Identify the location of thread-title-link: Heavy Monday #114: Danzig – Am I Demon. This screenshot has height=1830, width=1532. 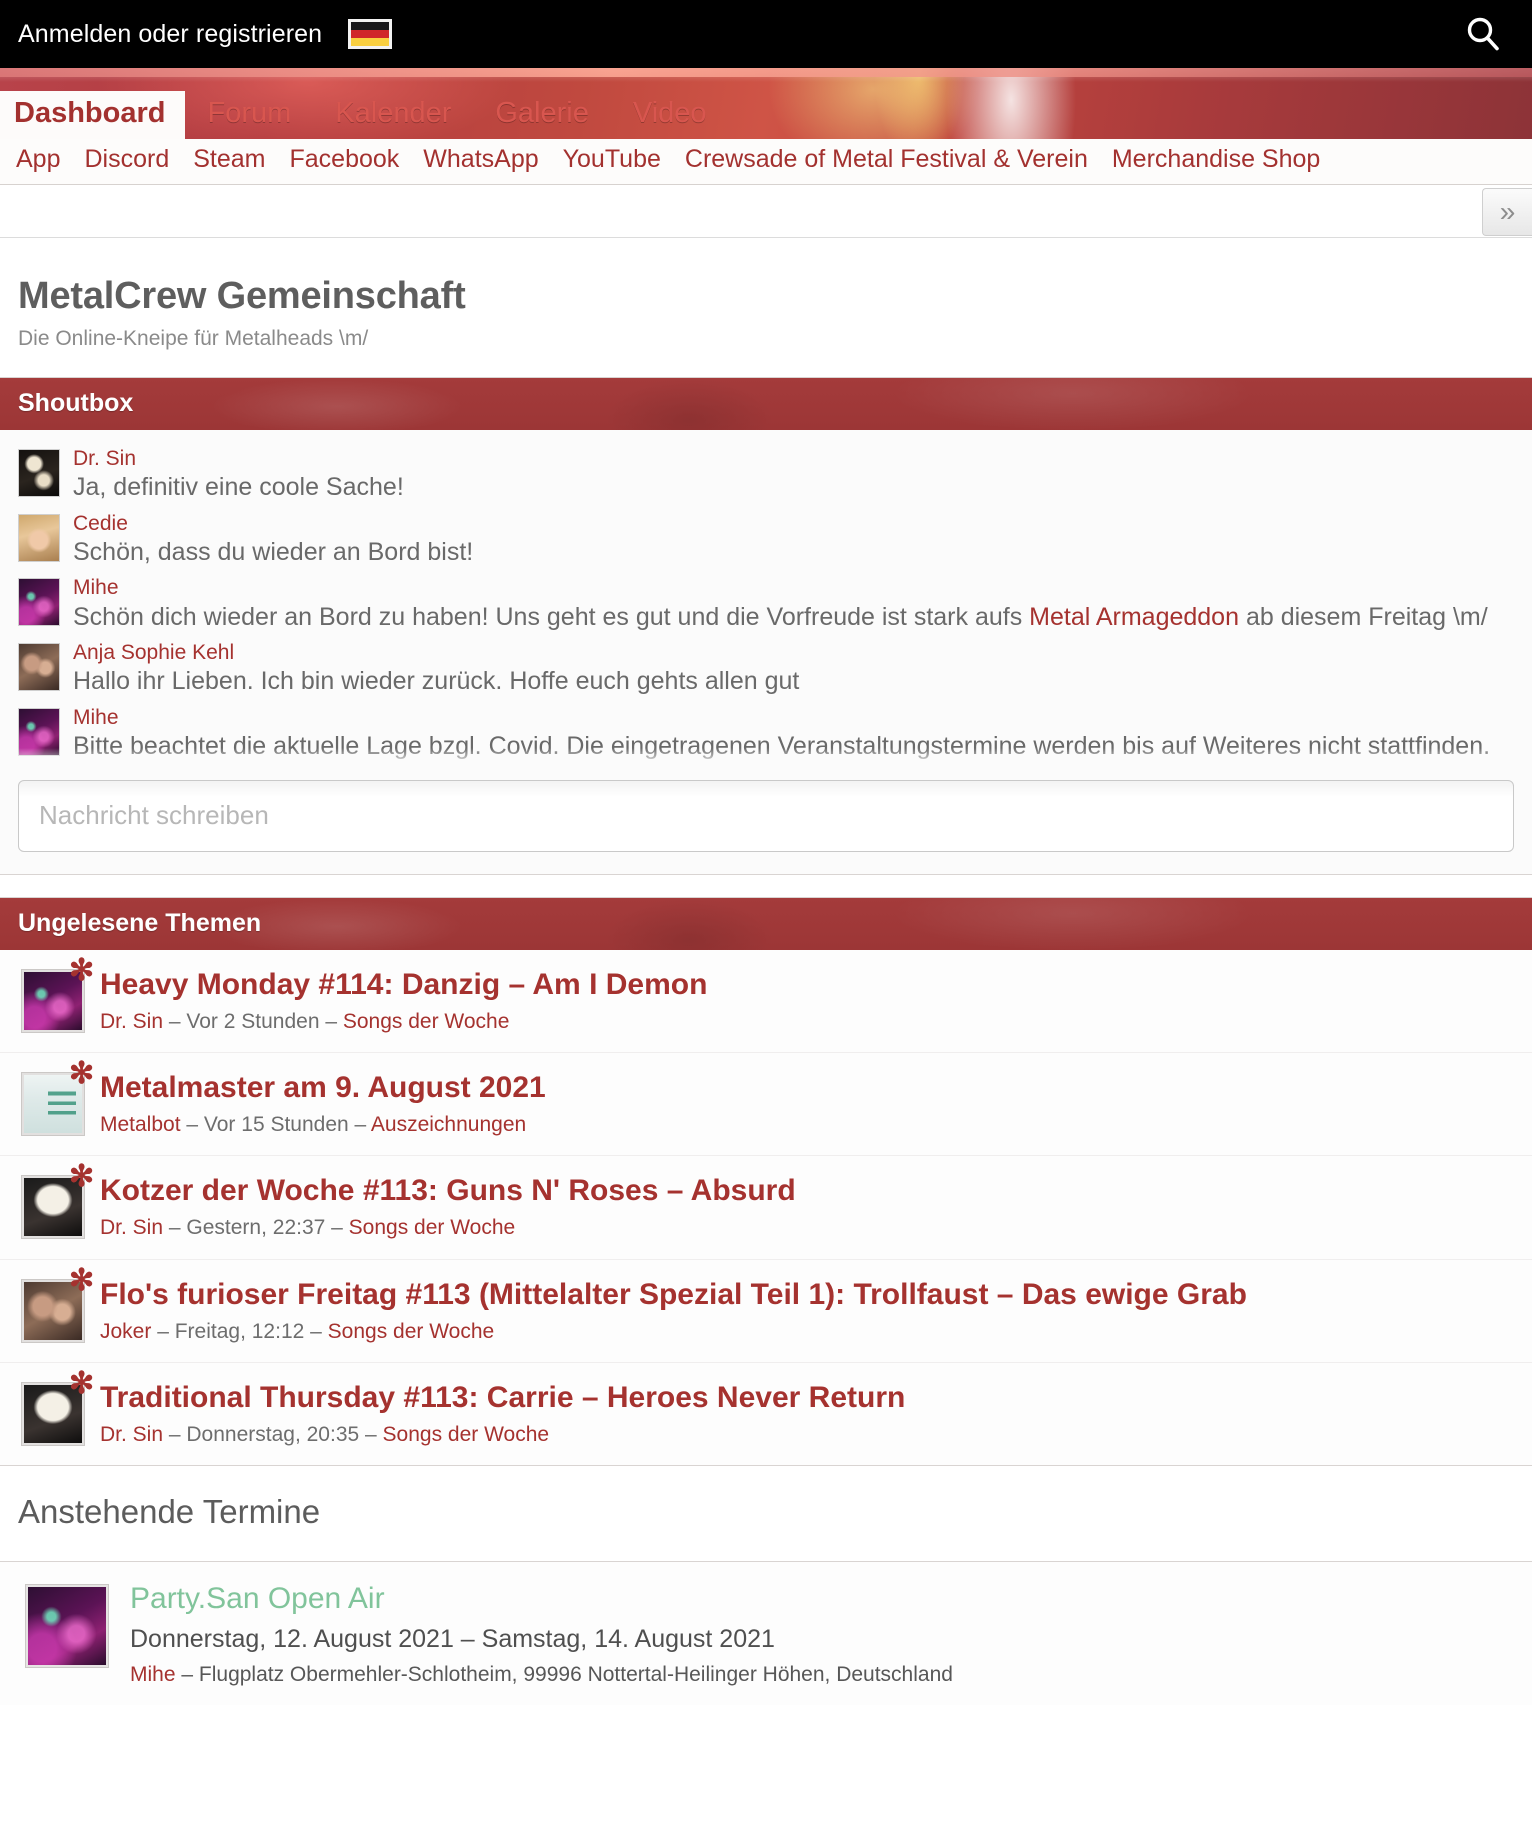
(807, 985).